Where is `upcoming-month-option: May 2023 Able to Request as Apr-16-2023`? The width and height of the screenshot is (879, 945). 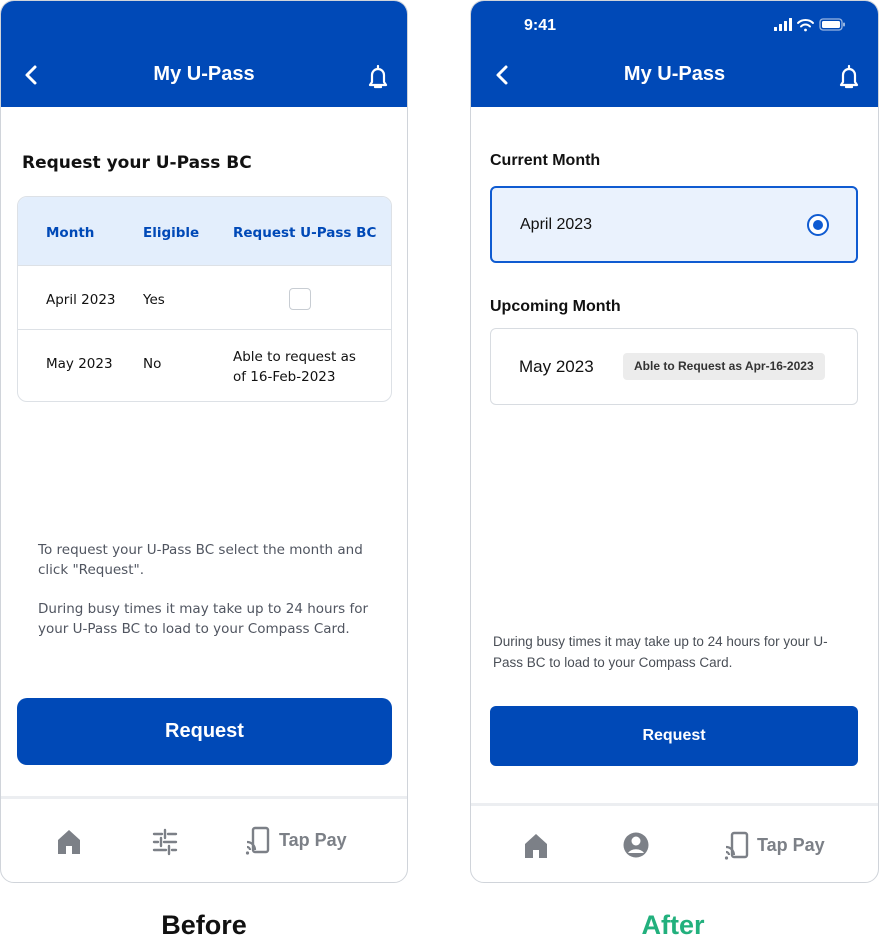 upcoming-month-option: May 2023 Able to Request as Apr-16-2023 is located at coordinates (674, 366).